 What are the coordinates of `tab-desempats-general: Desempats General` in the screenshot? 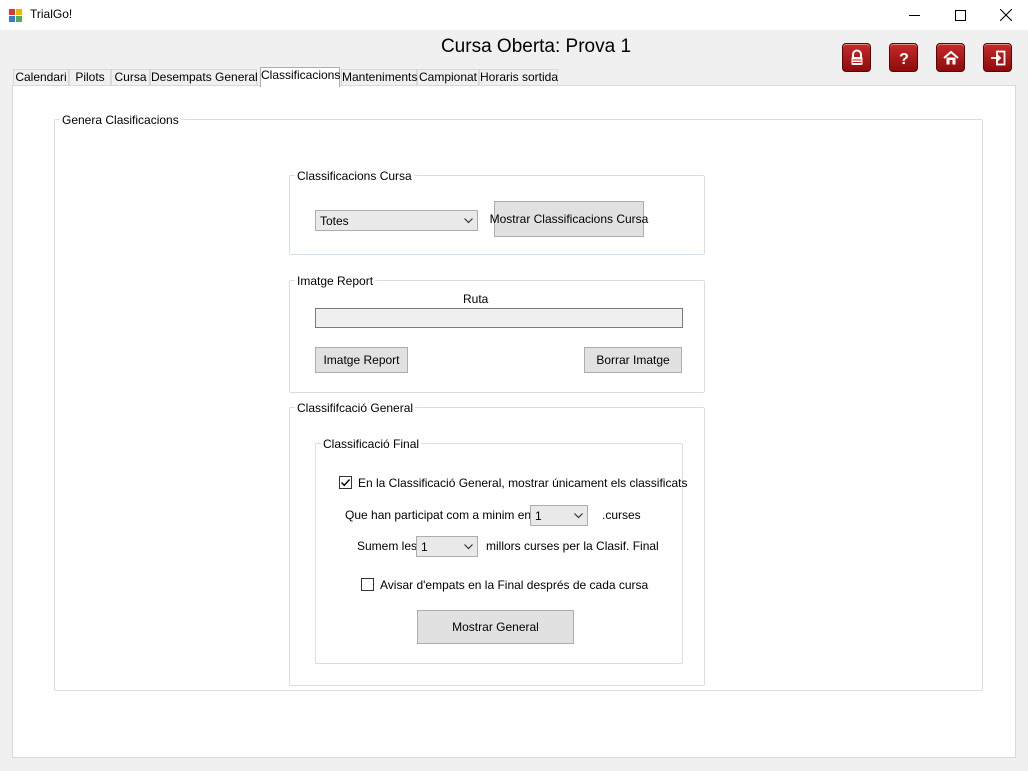 It's located at (204, 77).